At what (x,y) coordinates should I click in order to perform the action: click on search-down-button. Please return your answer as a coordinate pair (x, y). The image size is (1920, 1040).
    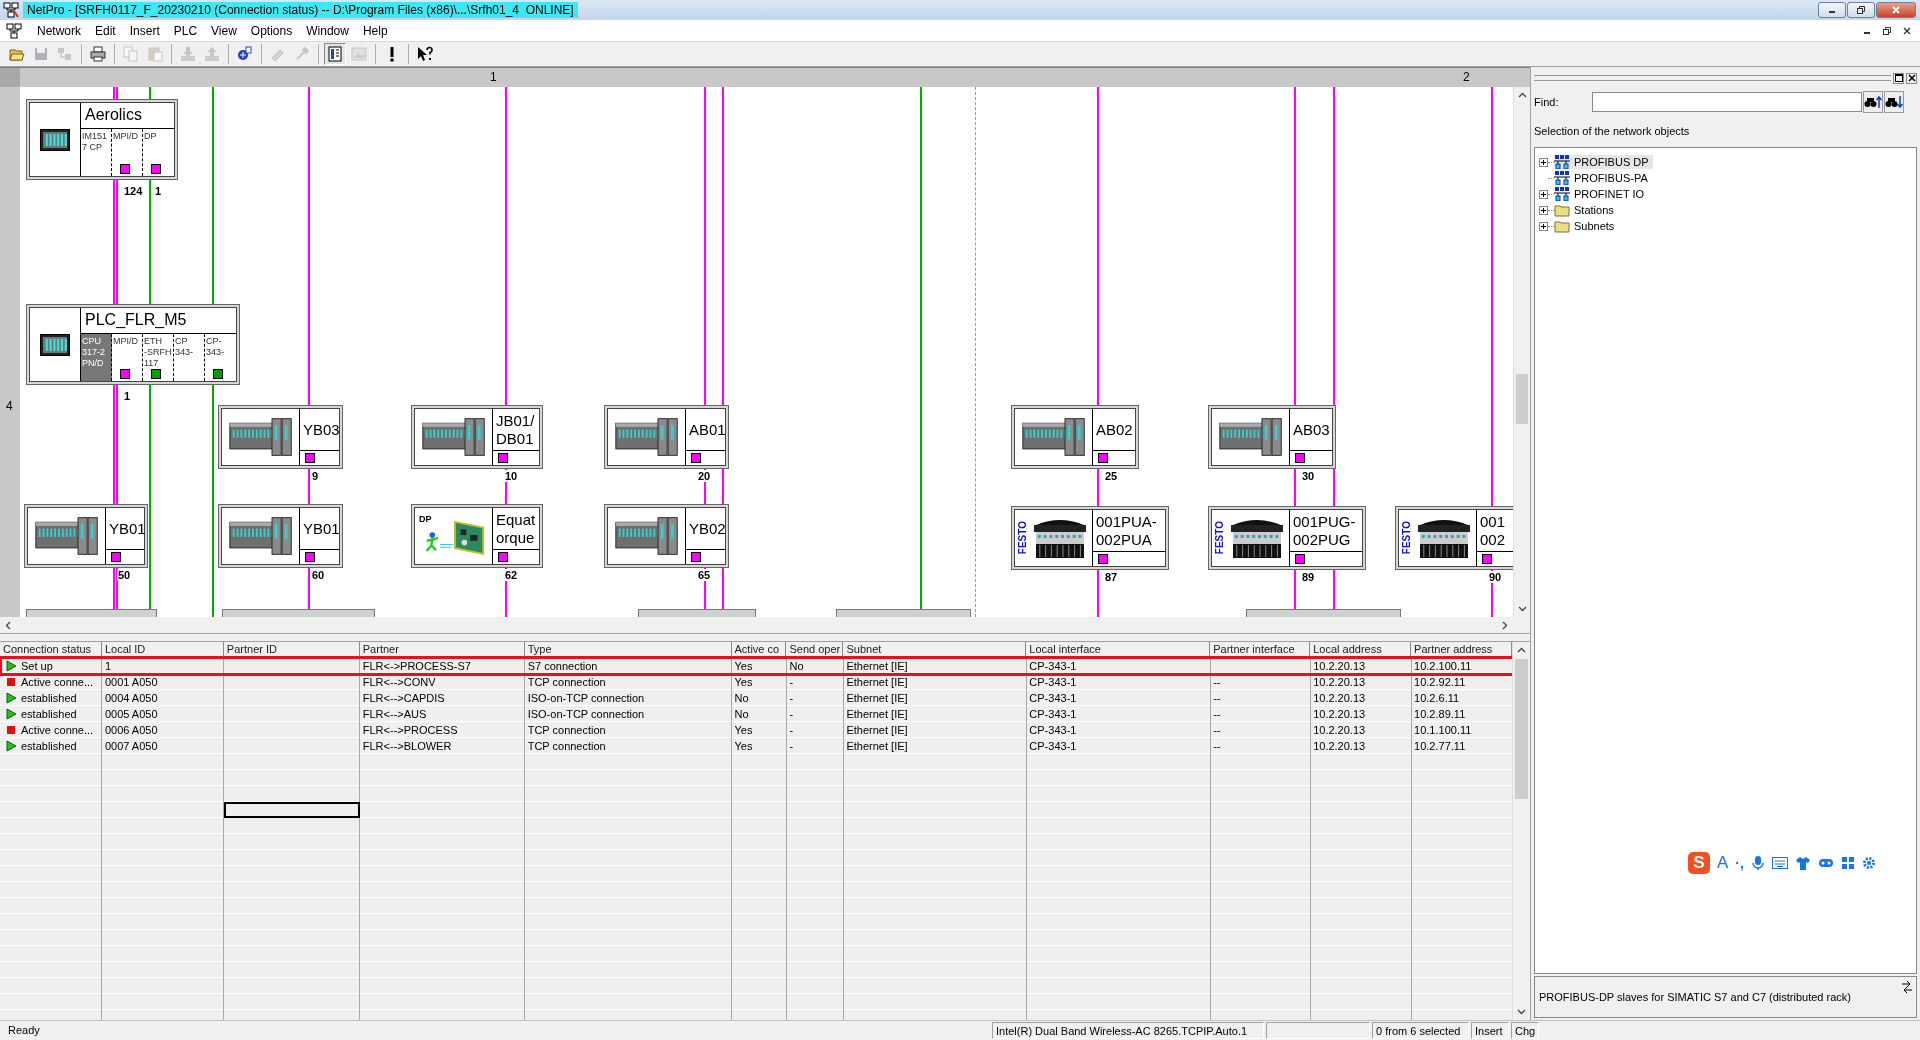
    Looking at the image, I should click on (1894, 102).